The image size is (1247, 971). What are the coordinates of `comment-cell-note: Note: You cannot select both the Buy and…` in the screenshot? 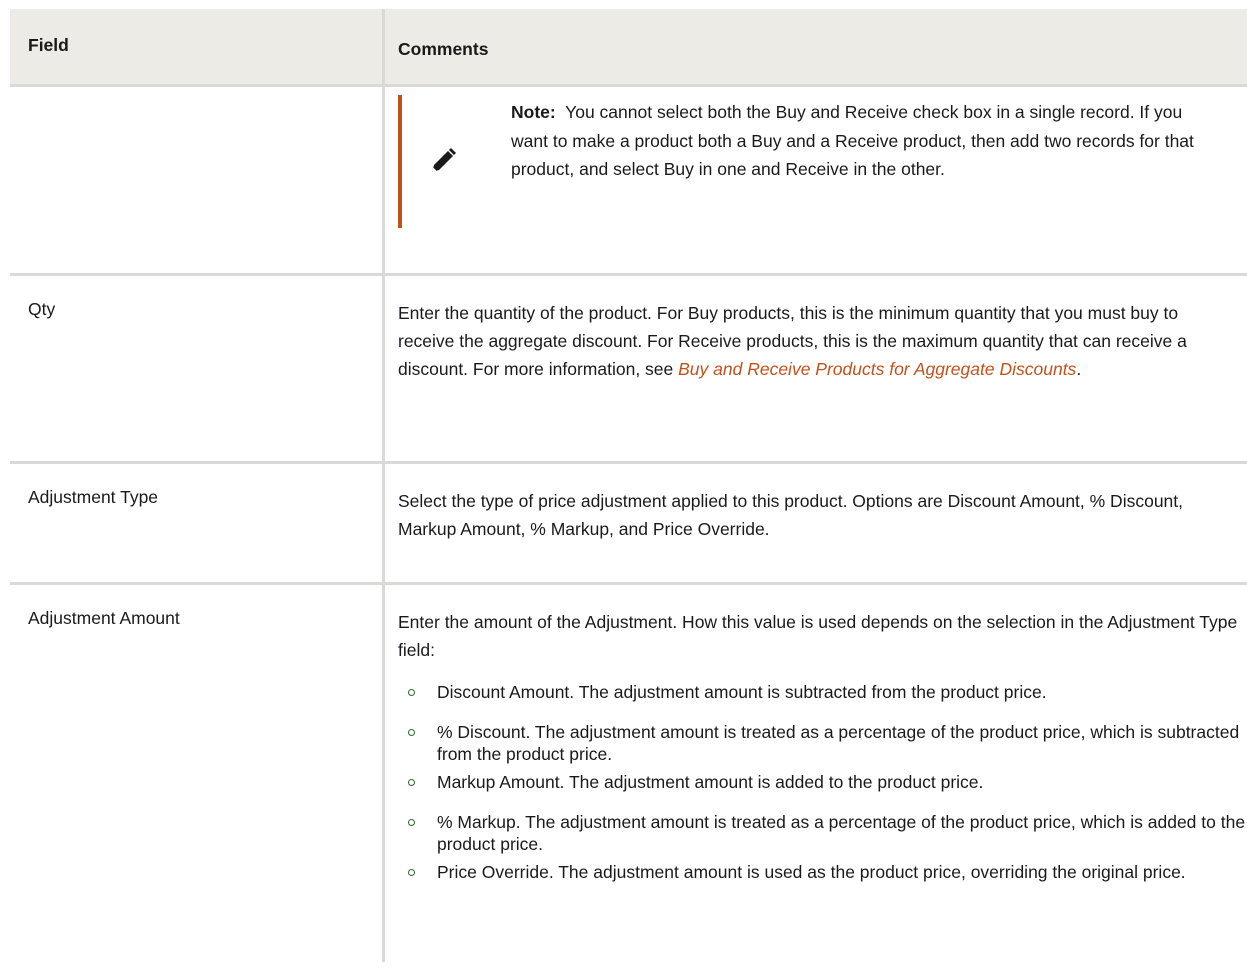 It's located at (816, 180).